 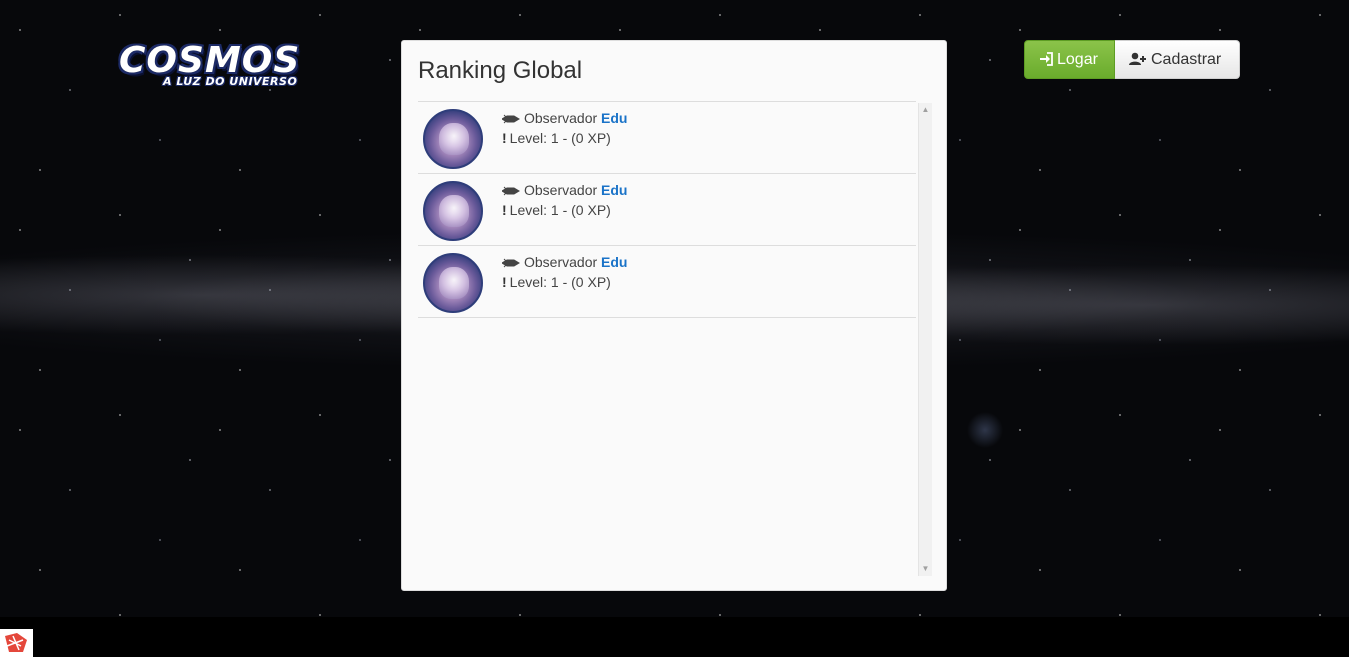 I want to click on ranking-scrollbar: ▲ ▼, so click(x=925, y=339).